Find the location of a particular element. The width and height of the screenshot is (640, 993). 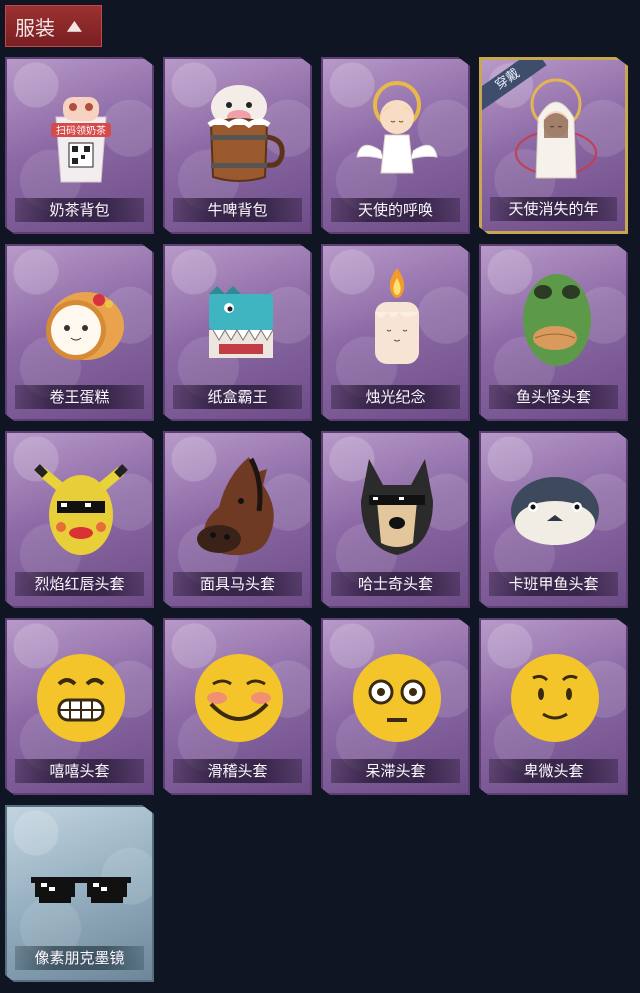

candle-icon is located at coordinates (397, 316).